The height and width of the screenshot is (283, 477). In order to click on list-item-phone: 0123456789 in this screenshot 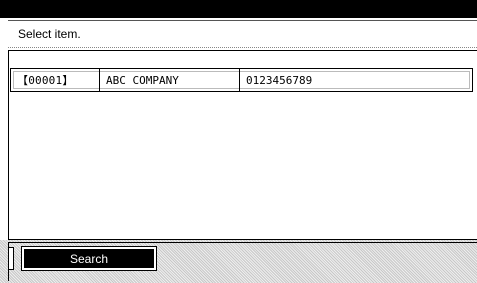, I will do `click(279, 80)`.